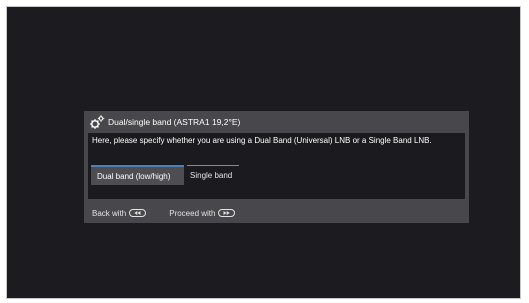  I want to click on proceed-label: Proceed with, so click(192, 213).